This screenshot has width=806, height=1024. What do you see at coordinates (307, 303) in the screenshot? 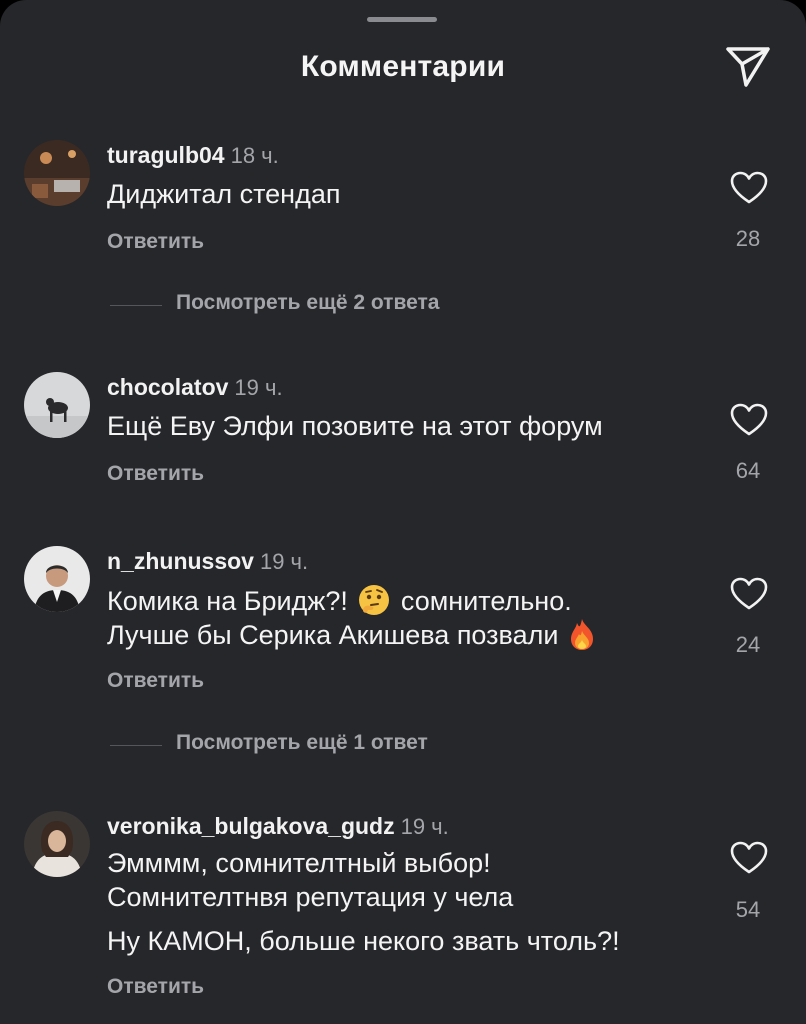
I see `view-more-replies-label: Посмотреть ещё 2 ответа` at bounding box center [307, 303].